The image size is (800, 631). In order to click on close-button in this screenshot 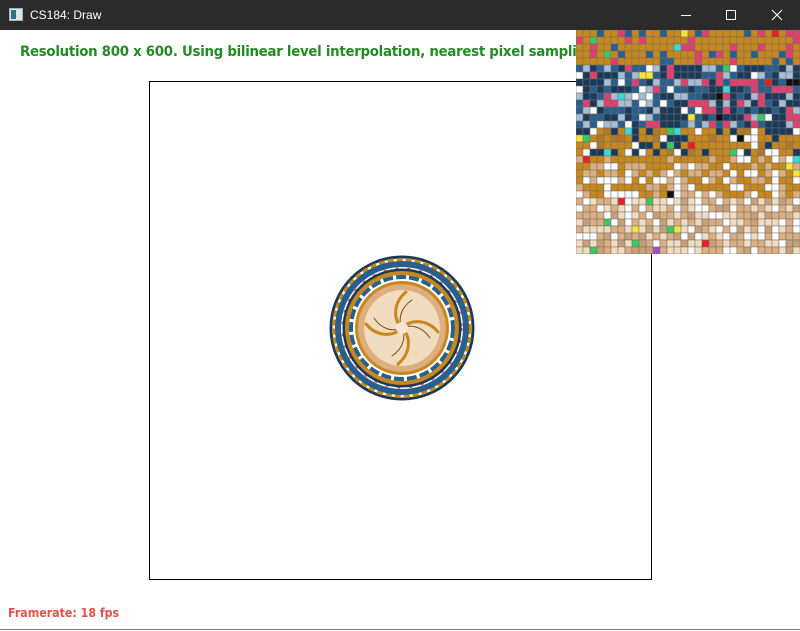, I will do `click(777, 15)`.